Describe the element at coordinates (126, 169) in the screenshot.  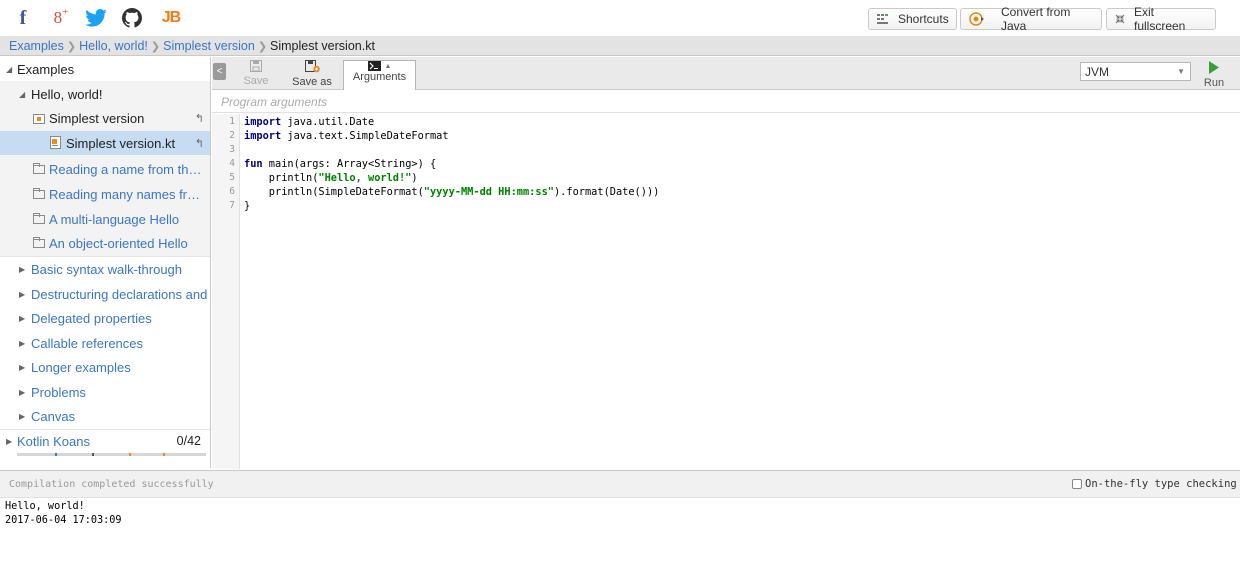
I see `tree-reading-name-label: Reading a name from the command line` at that location.